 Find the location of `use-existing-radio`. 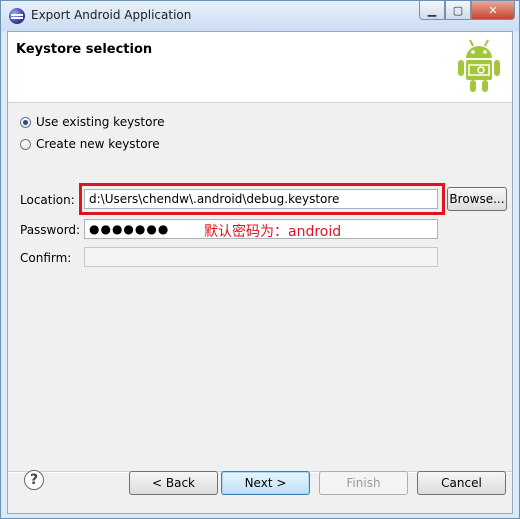

use-existing-radio is located at coordinates (25, 122).